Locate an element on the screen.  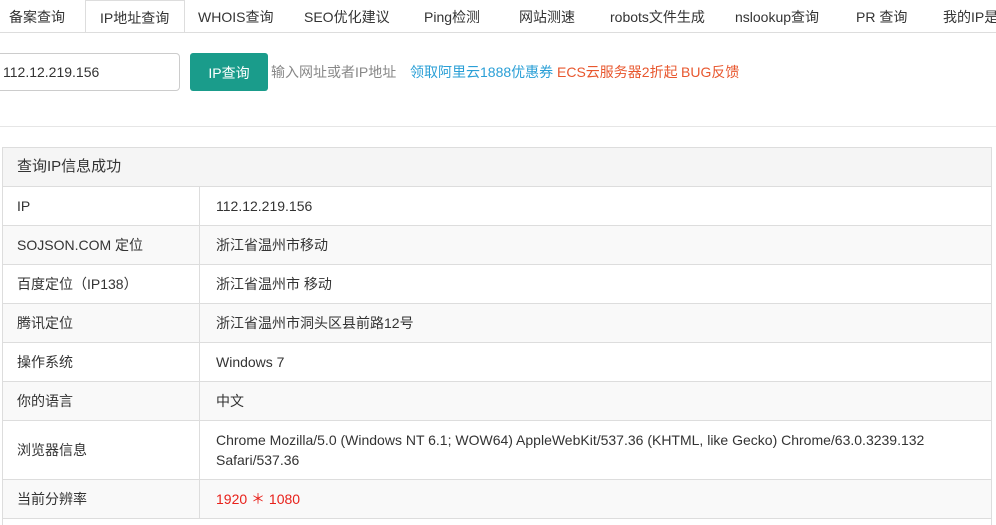
tab-speed-test: 网站测速 is located at coordinates (547, 16).